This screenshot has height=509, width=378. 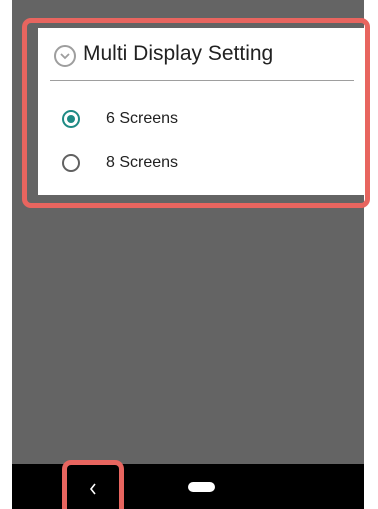 I want to click on option-8-screens: 8 Screens, so click(x=192, y=163).